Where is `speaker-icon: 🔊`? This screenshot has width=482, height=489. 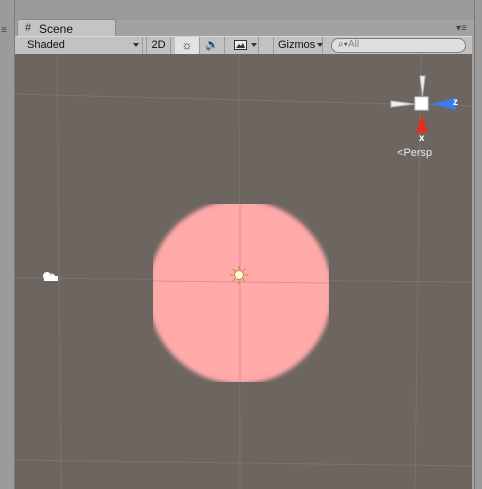 speaker-icon: 🔊 is located at coordinates (212, 45).